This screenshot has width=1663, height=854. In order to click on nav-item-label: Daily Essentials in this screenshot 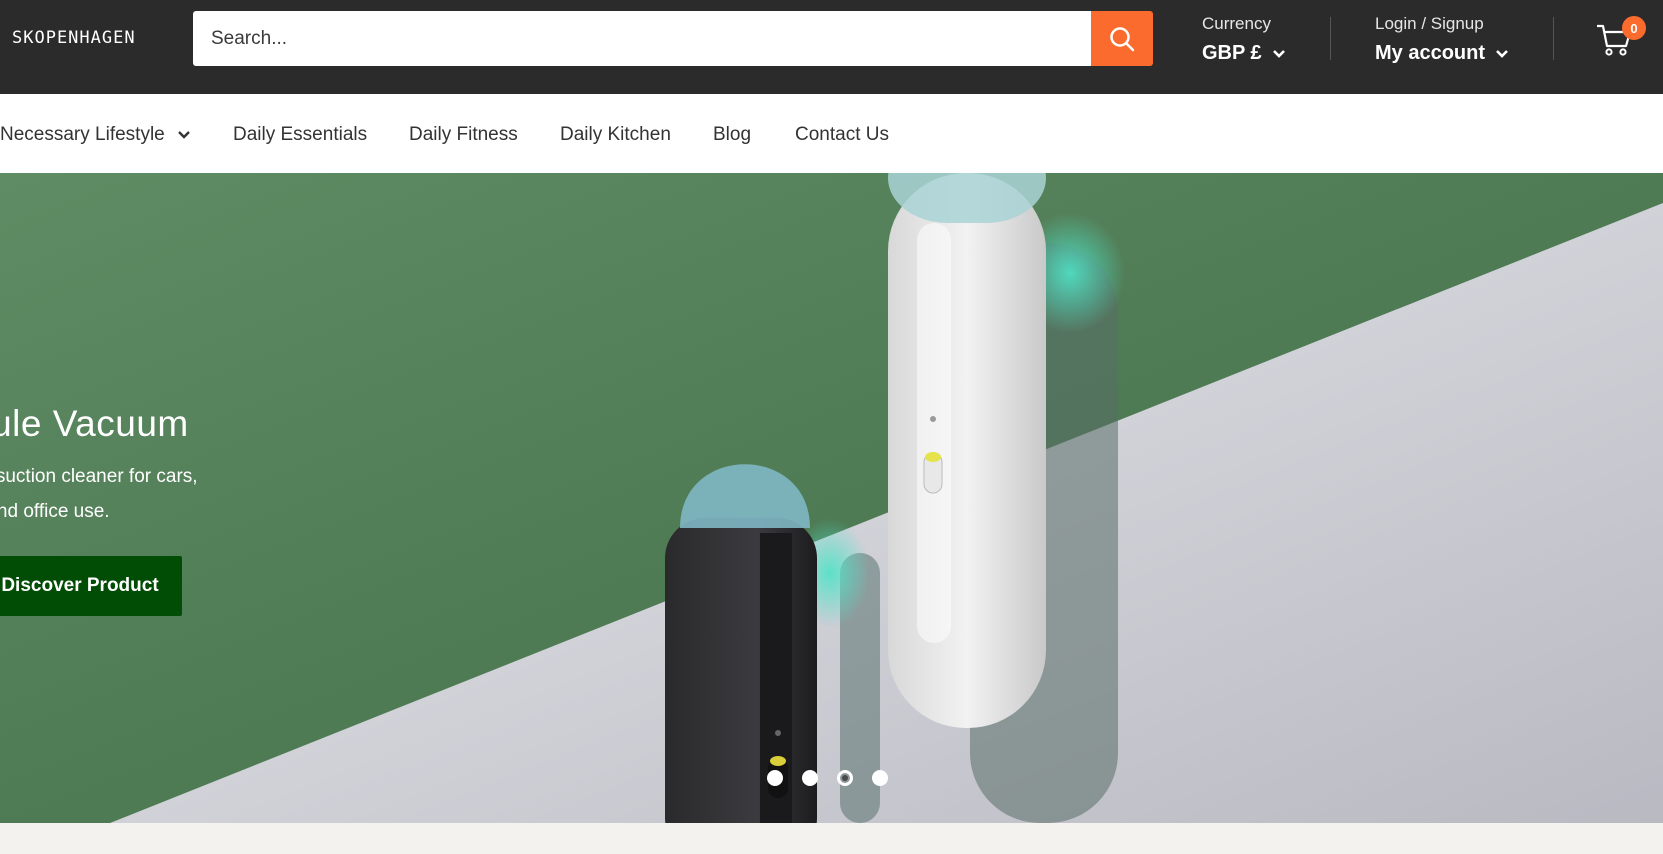, I will do `click(300, 134)`.